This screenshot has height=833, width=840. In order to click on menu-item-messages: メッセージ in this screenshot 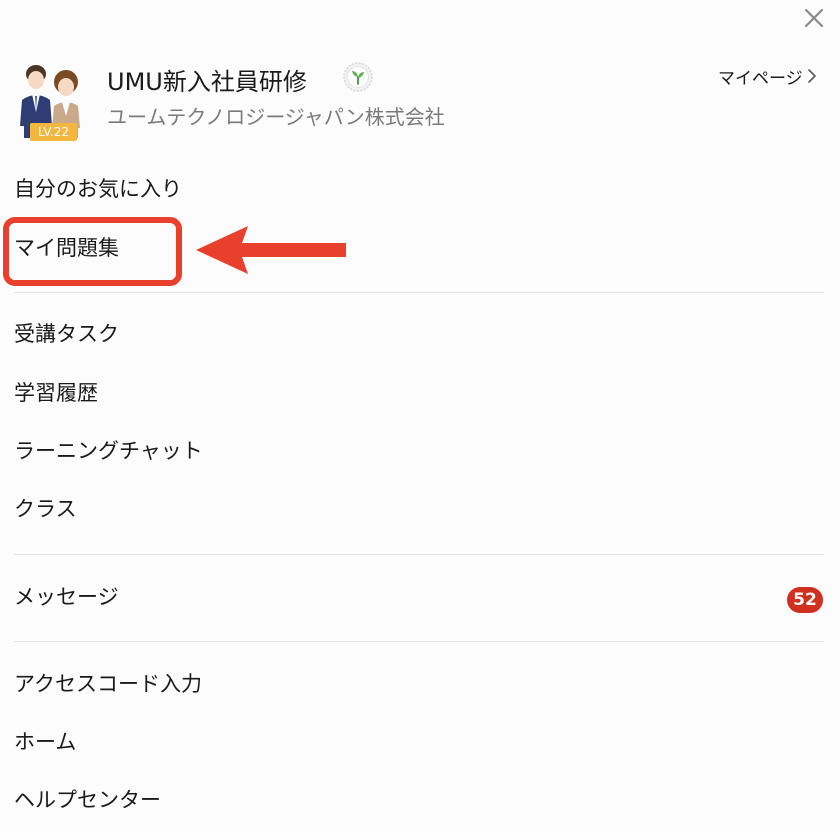, I will do `click(66, 597)`.